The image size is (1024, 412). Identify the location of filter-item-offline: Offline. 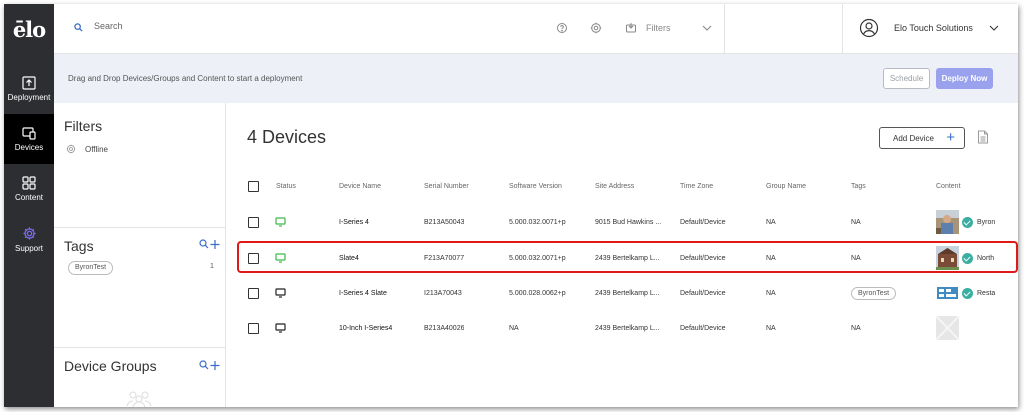
(87, 149).